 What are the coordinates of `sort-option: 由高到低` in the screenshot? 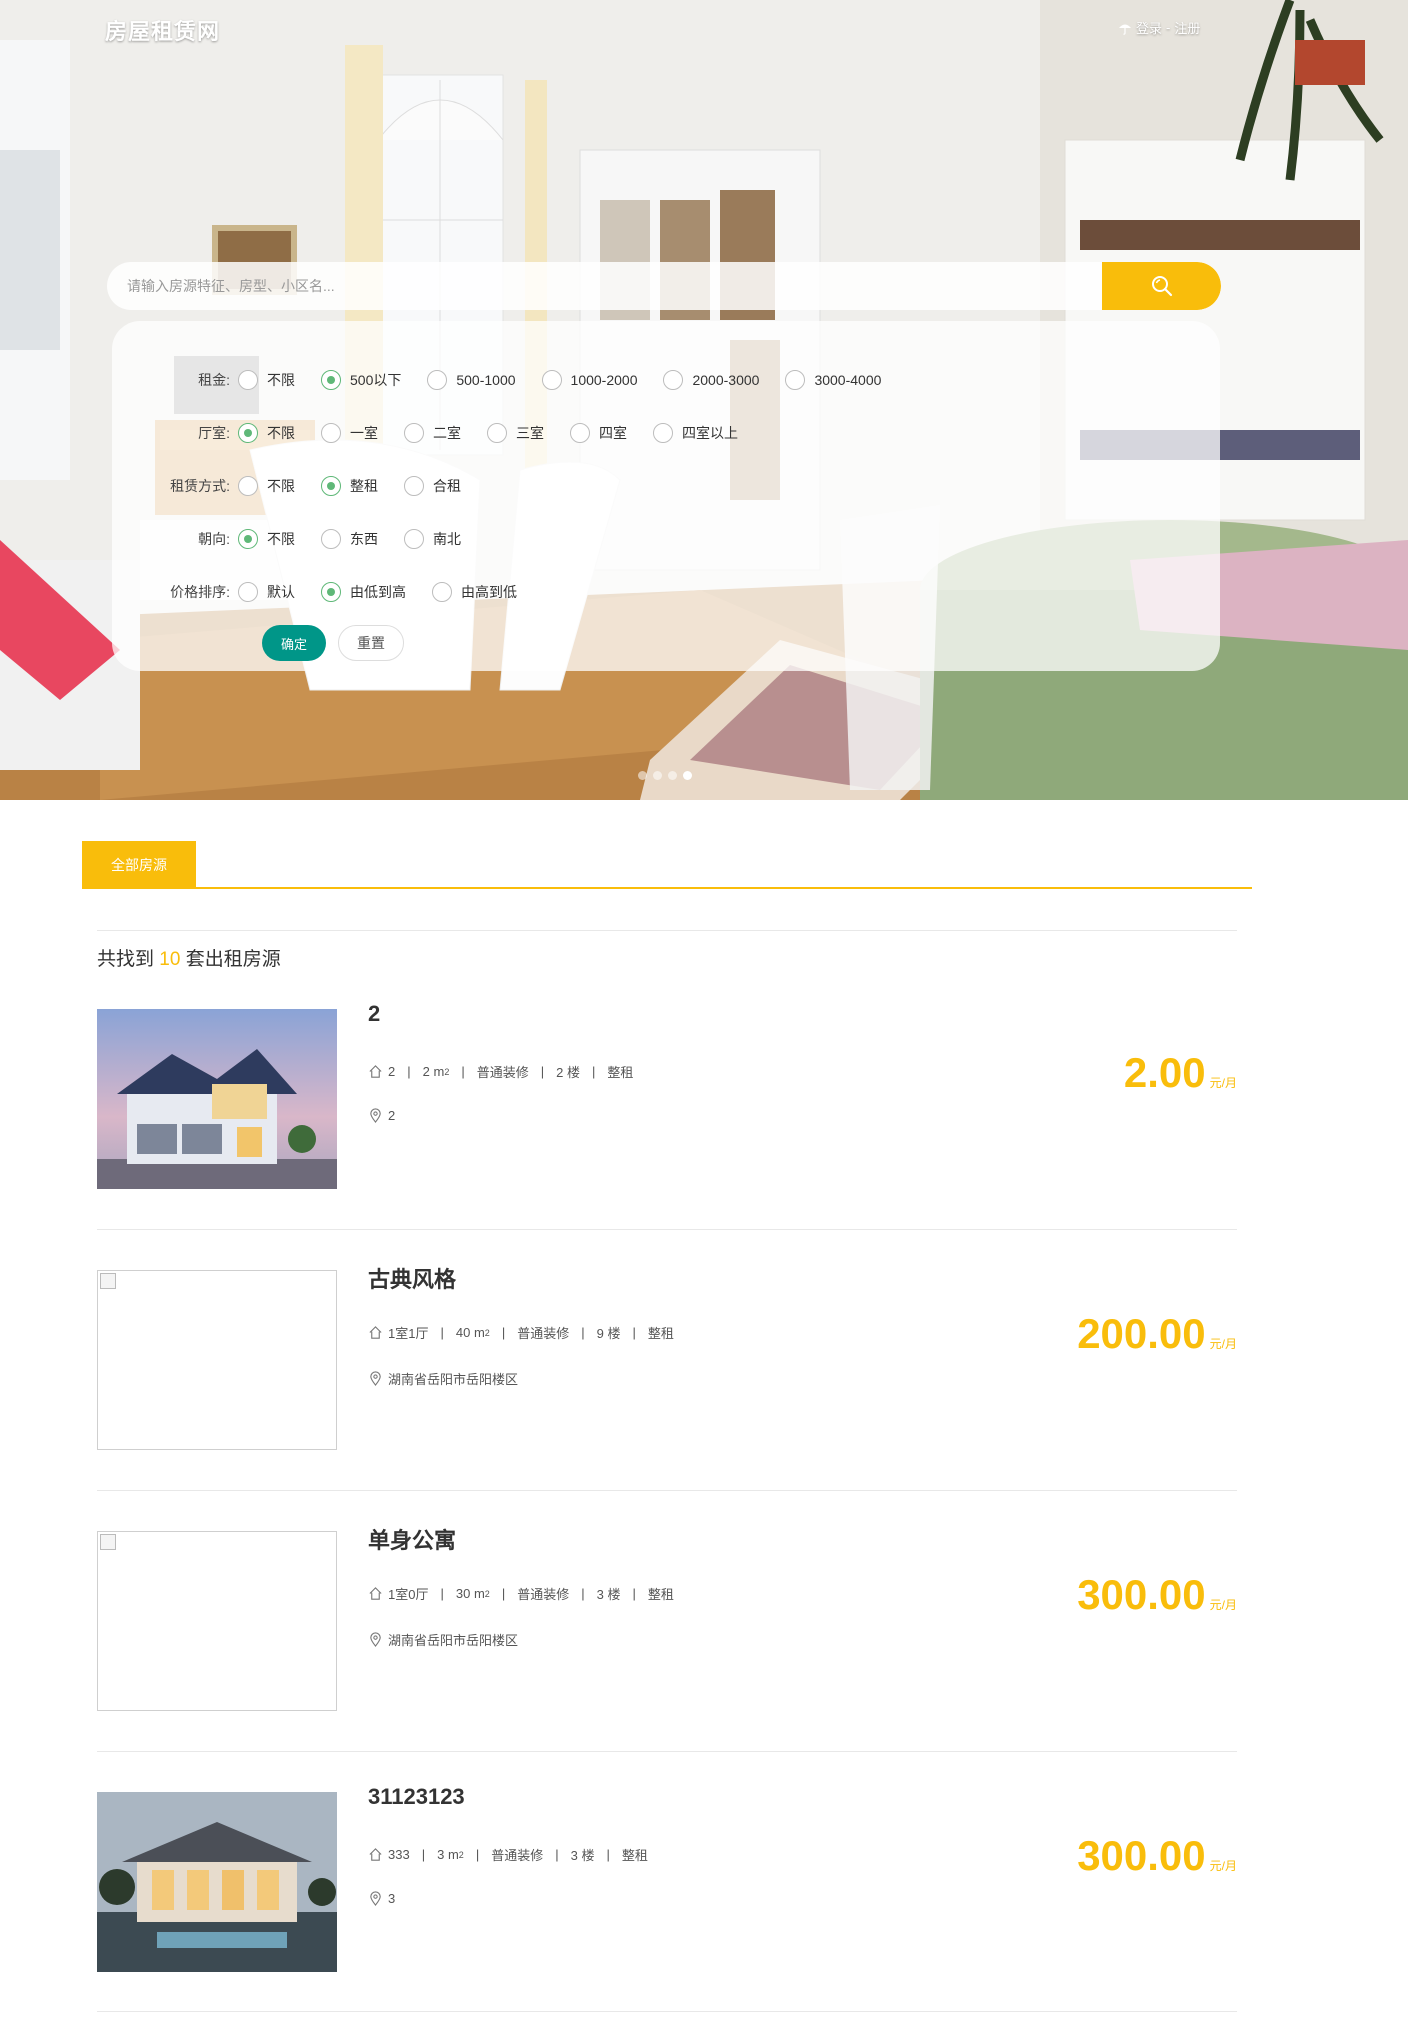 It's located at (474, 592).